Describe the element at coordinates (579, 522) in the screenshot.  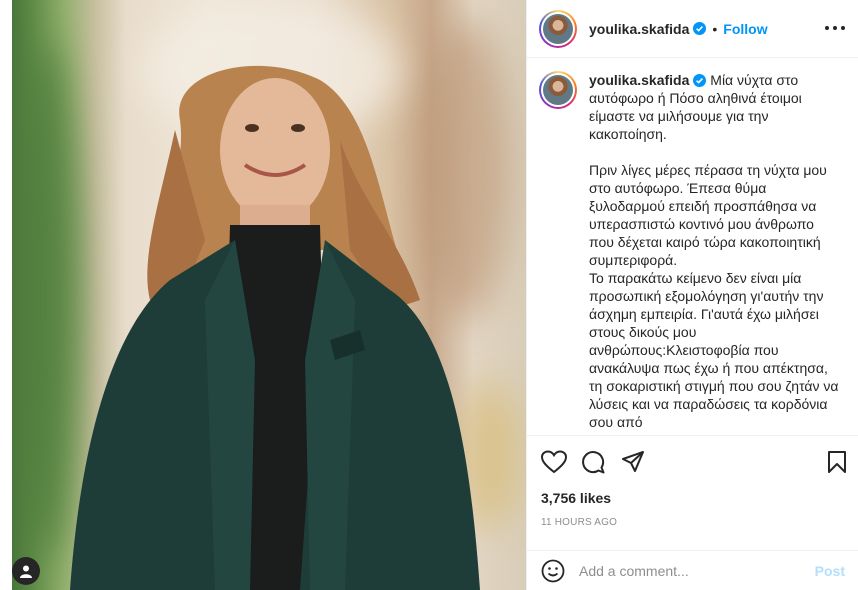
I see `post-timestamp: 11 HOURS AGO` at that location.